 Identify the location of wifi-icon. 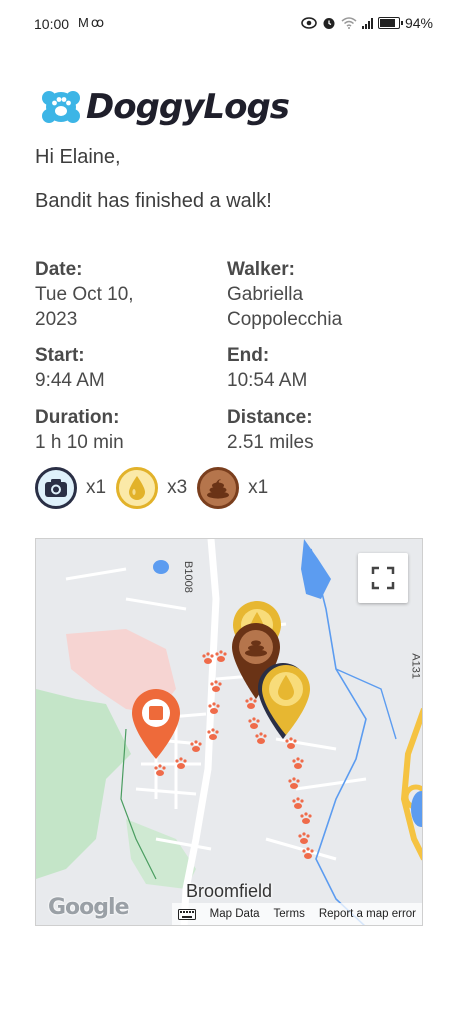
(349, 23).